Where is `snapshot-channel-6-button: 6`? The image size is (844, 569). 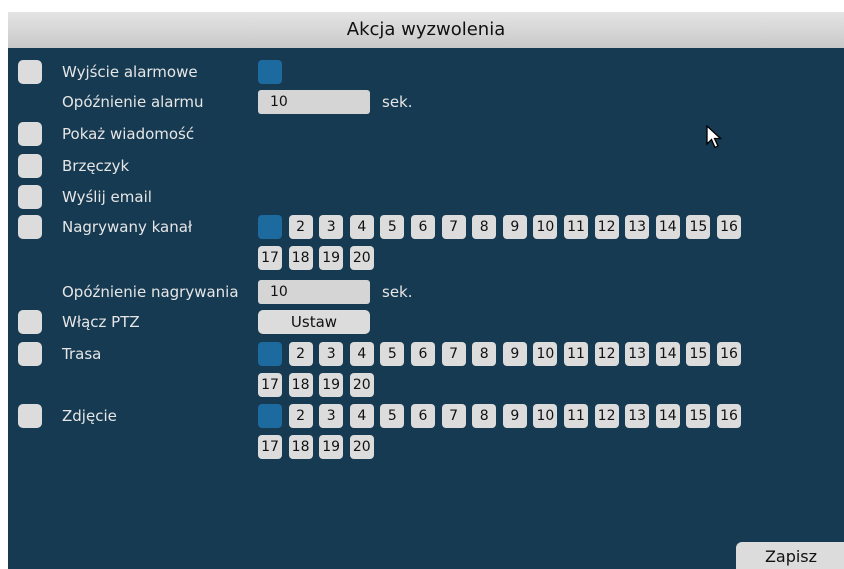
snapshot-channel-6-button: 6 is located at coordinates (423, 416).